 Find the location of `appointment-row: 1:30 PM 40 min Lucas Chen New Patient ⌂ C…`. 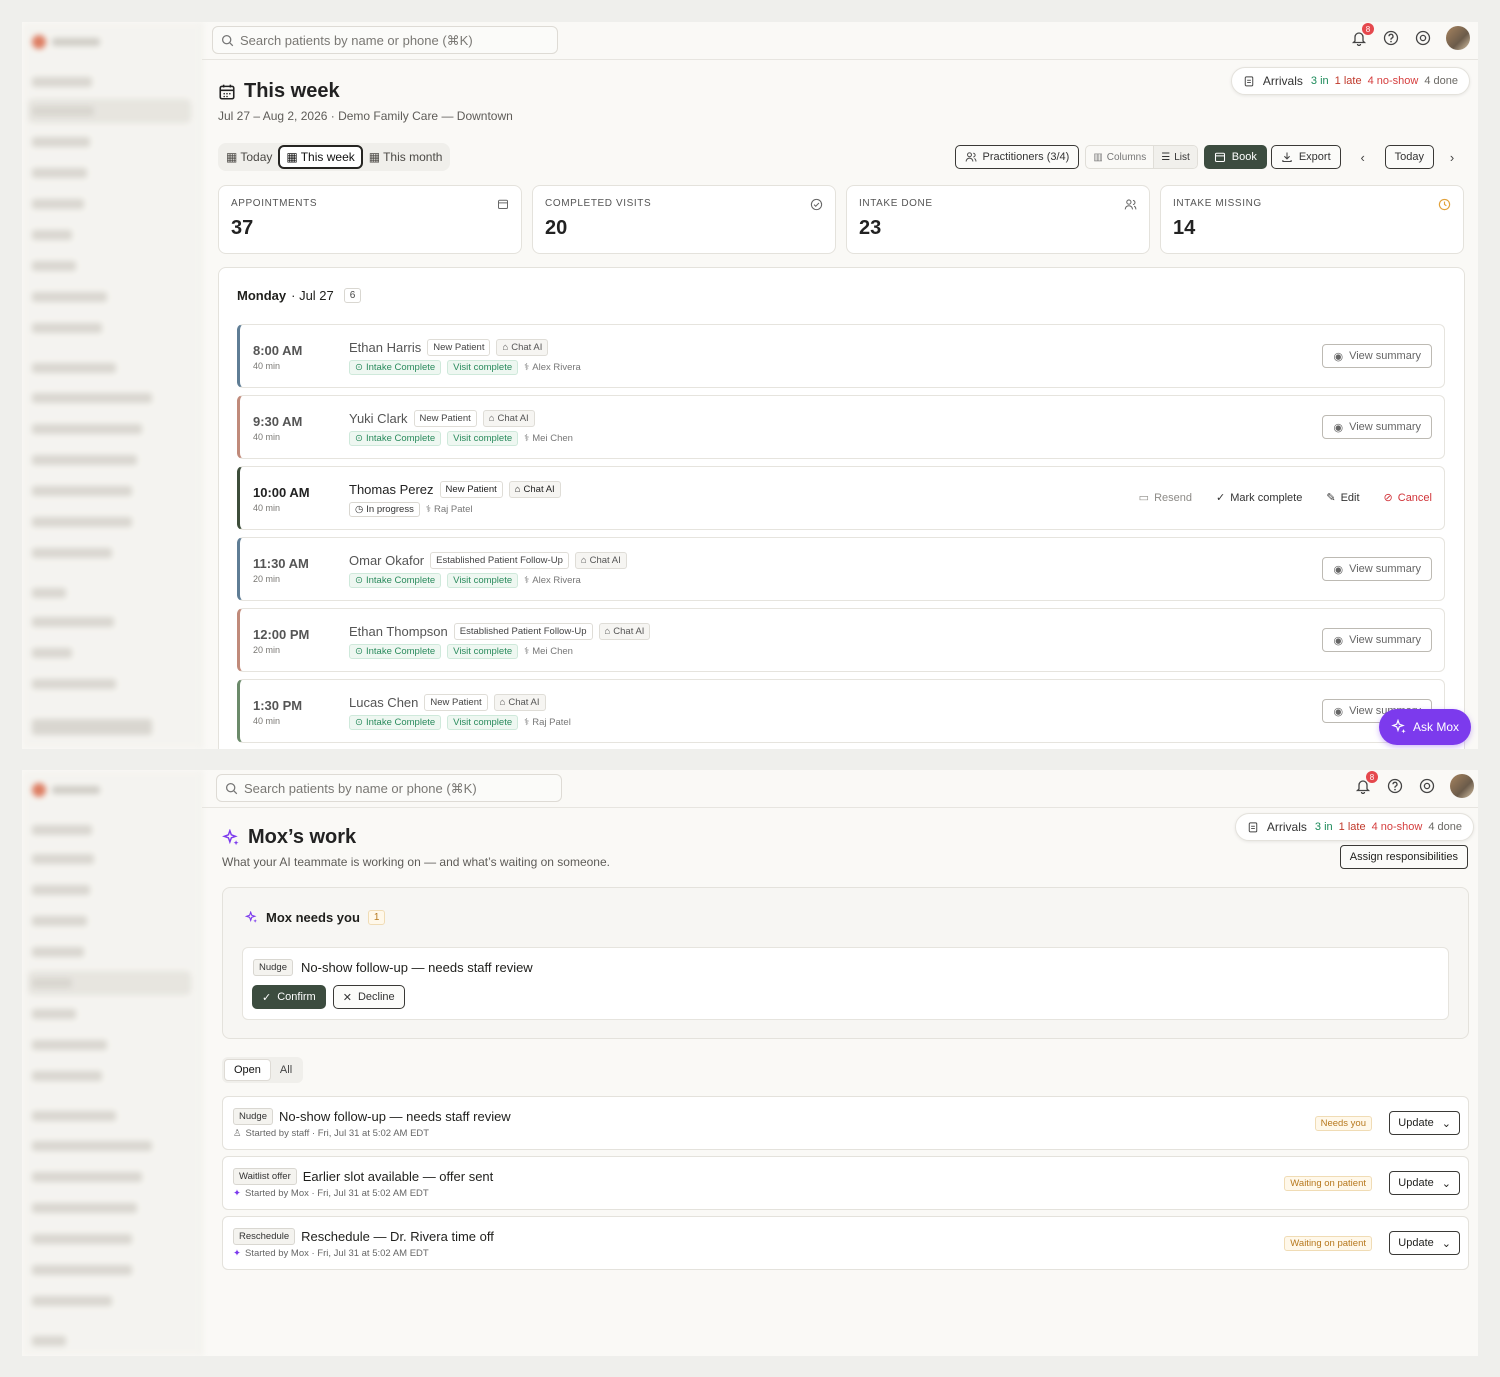

appointment-row: 1:30 PM 40 min Lucas Chen New Patient ⌂ C… is located at coordinates (841, 711).